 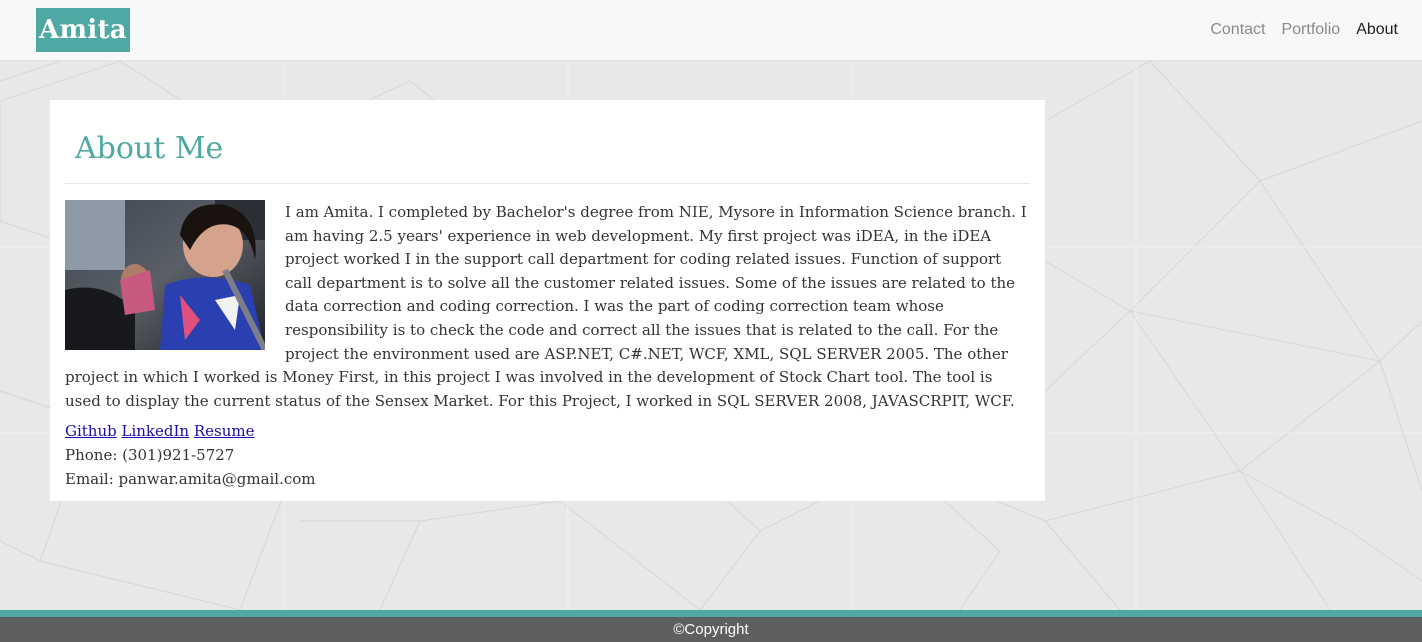 I want to click on top-navbar: Amita Contact Portfolio About, so click(x=711, y=30).